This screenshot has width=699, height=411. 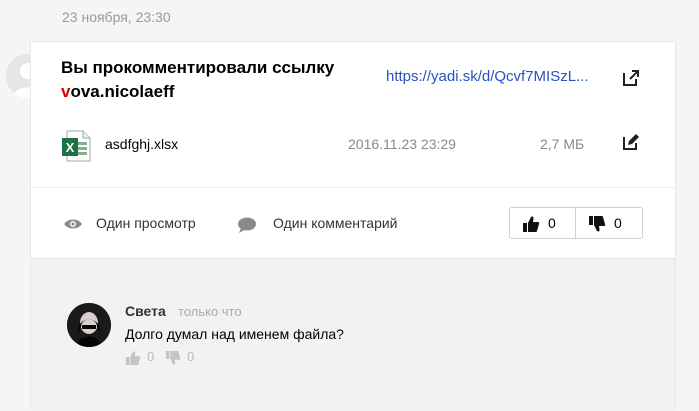 What do you see at coordinates (335, 223) in the screenshot?
I see `comments-count: Один комментарий` at bounding box center [335, 223].